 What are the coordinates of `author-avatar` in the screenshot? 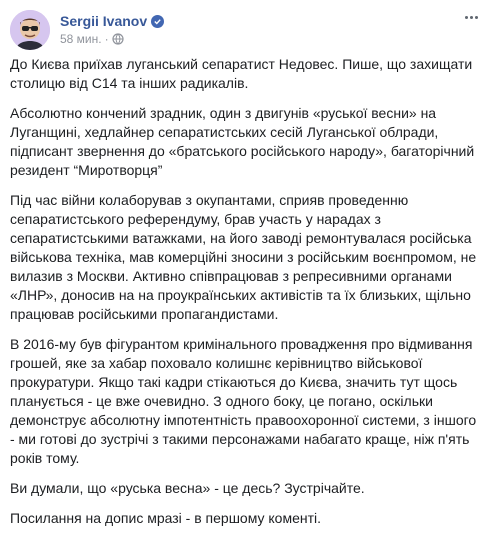 It's located at (30, 30).